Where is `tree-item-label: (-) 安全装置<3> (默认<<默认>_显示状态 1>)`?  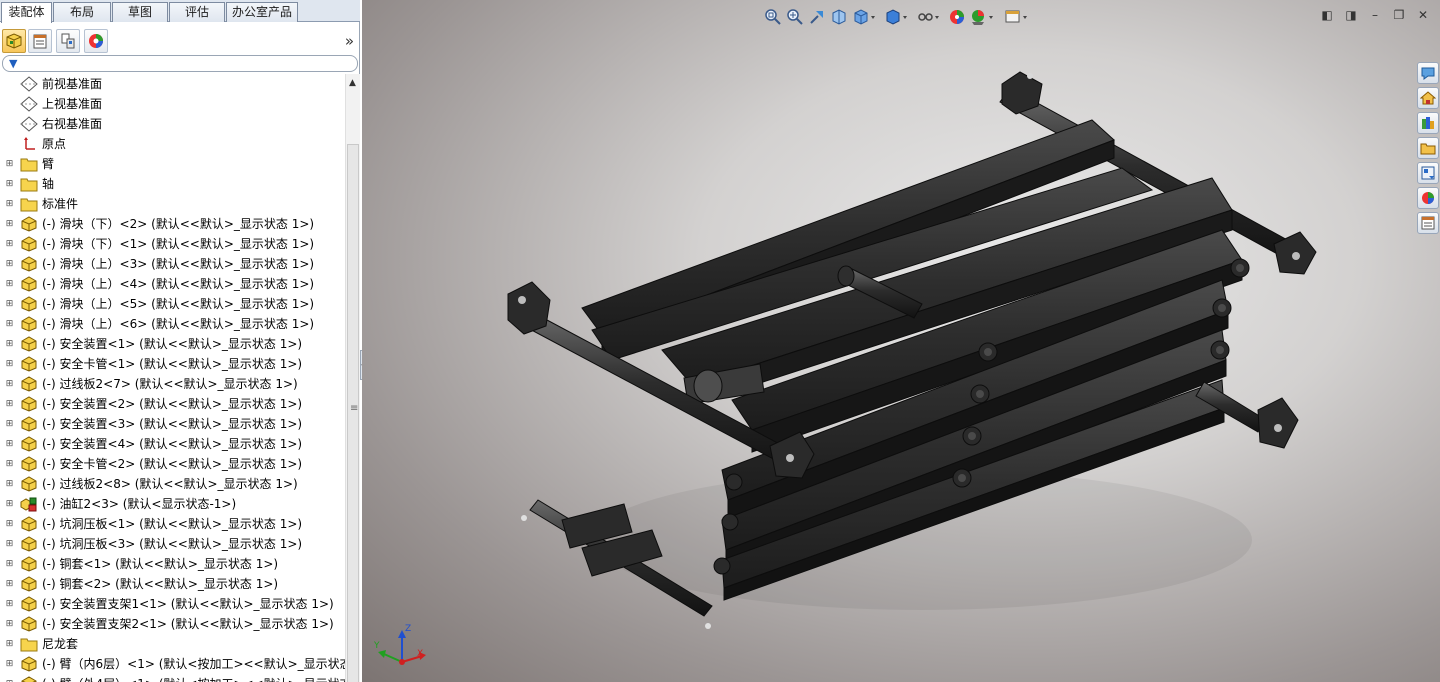
tree-item-label: (-) 安全装置<3> (默认<<默认>_显示状态 1>) is located at coordinates (172, 424).